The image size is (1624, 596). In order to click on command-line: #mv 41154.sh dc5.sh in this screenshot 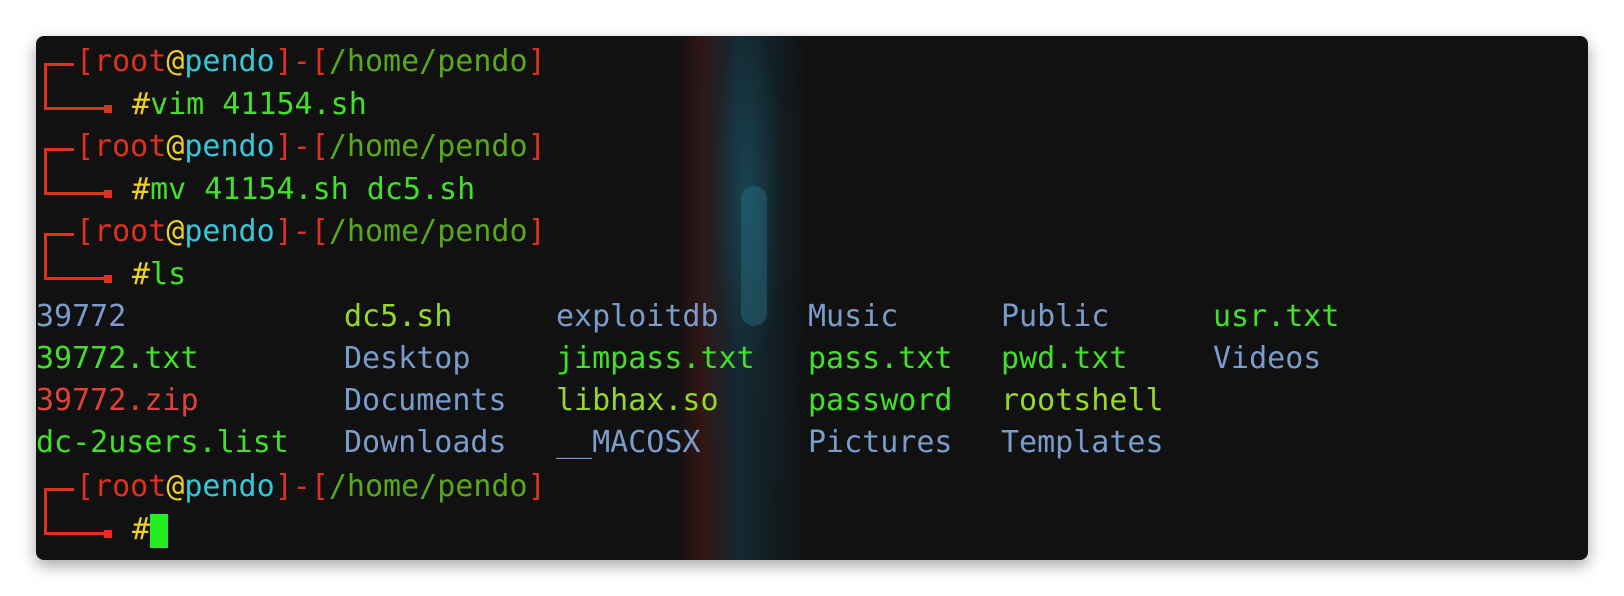, I will do `click(303, 190)`.